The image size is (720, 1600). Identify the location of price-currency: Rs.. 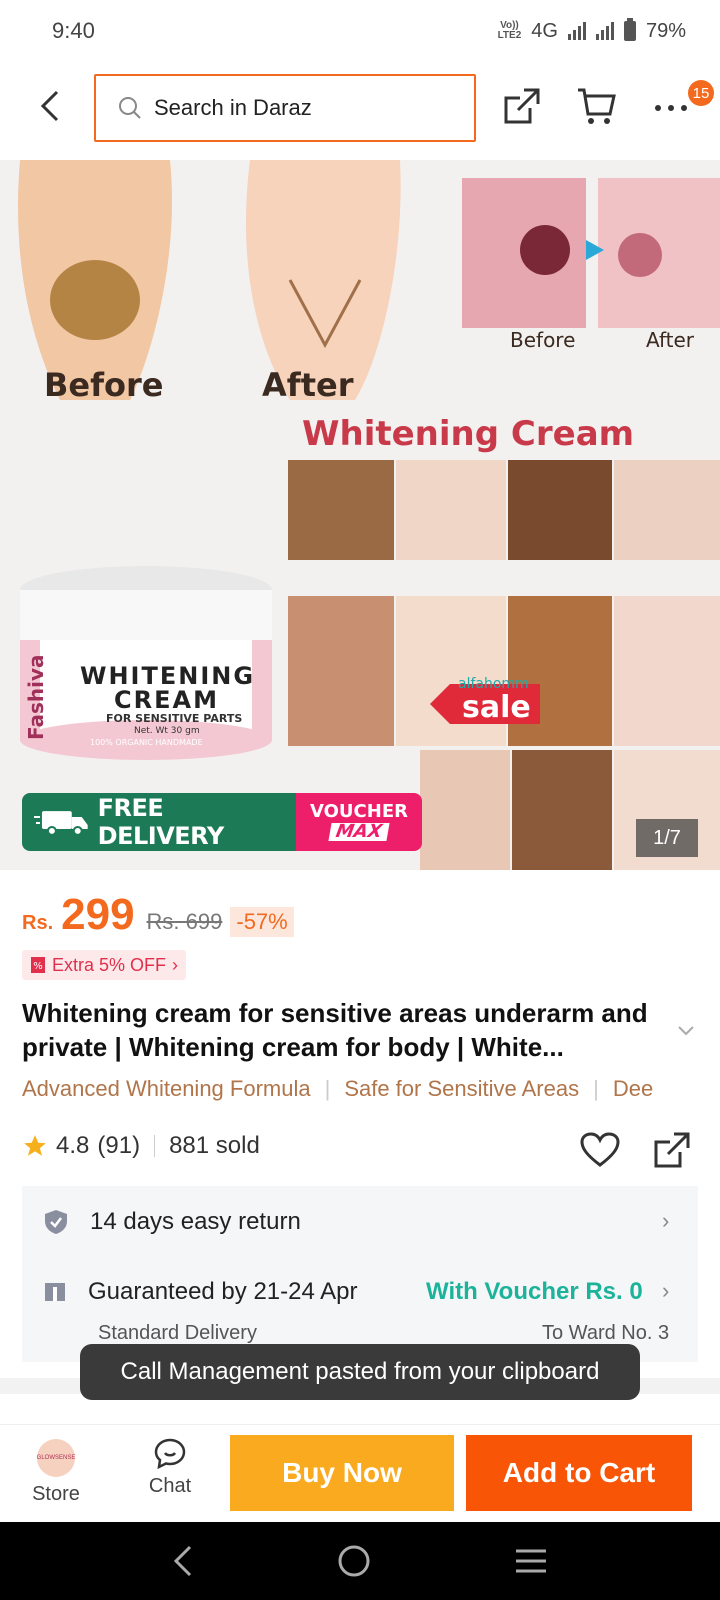
(38, 923).